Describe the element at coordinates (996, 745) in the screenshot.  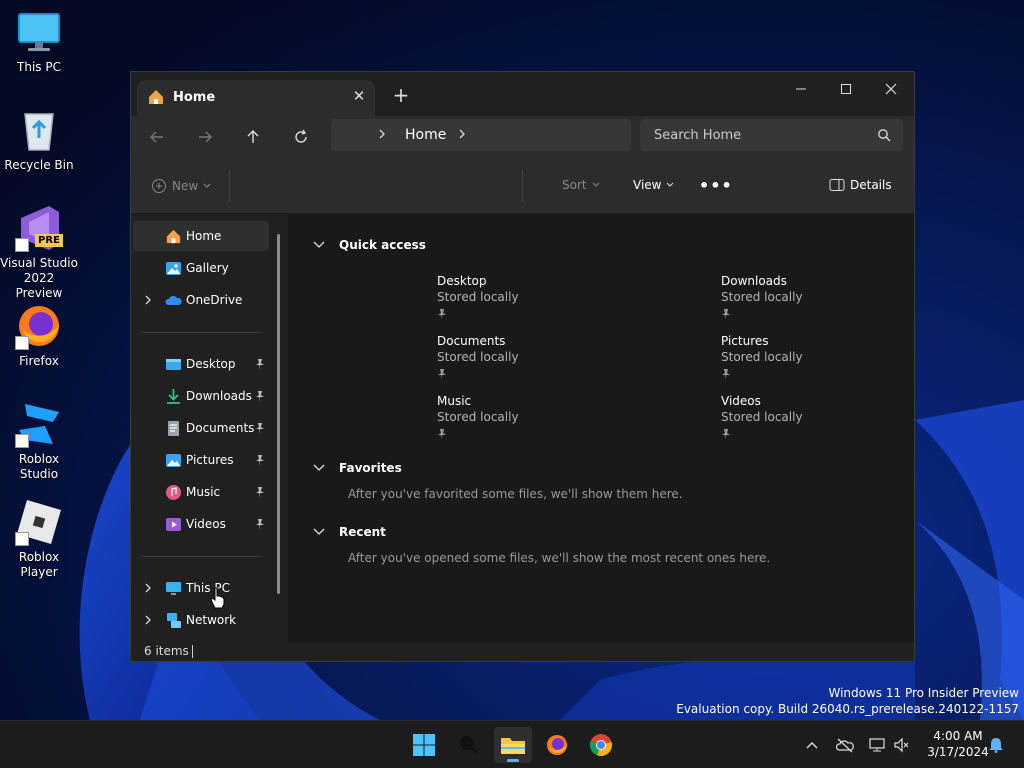
I see `notifications-button` at that location.